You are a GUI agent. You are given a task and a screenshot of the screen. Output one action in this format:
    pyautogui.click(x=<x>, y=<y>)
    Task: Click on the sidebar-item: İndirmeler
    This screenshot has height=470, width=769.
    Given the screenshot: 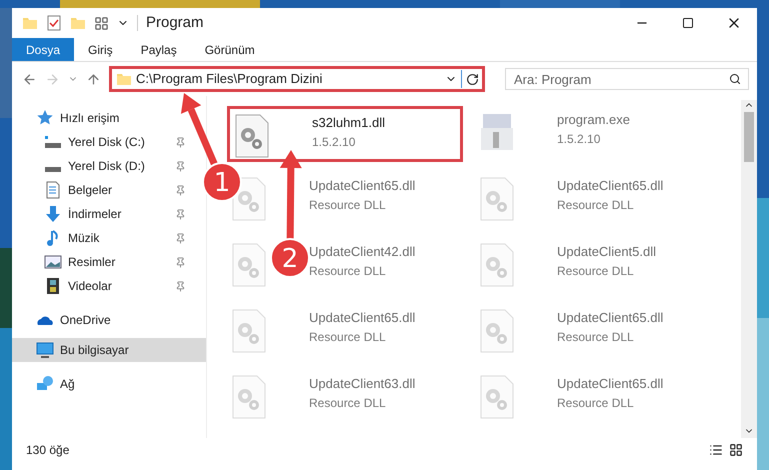 What is the action you would take?
    pyautogui.click(x=102, y=214)
    